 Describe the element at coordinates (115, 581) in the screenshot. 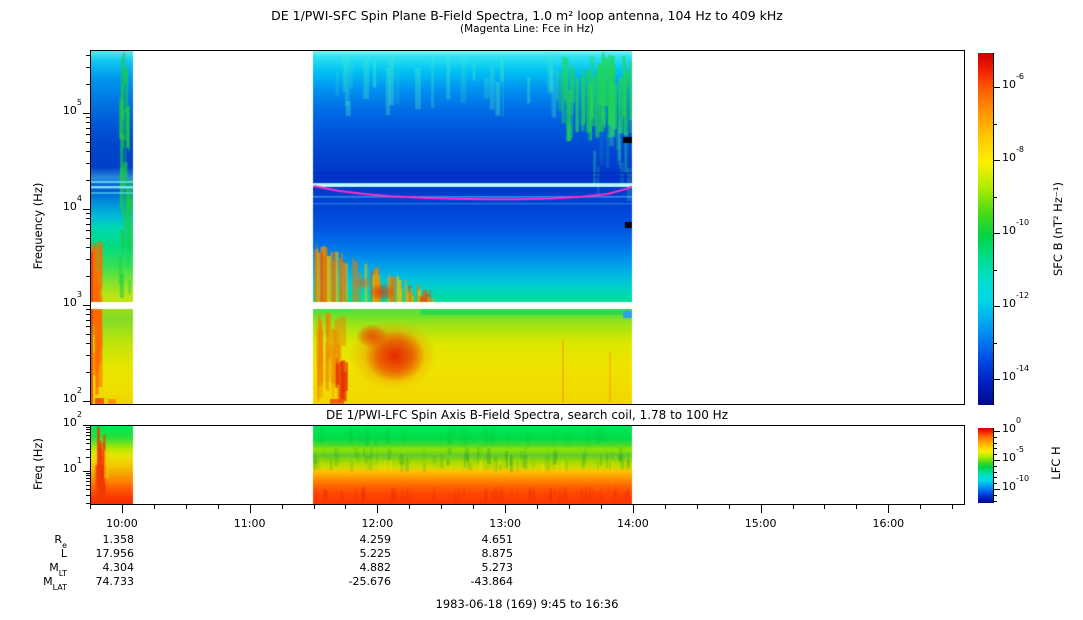

I see `annotation-value: 74.733` at that location.